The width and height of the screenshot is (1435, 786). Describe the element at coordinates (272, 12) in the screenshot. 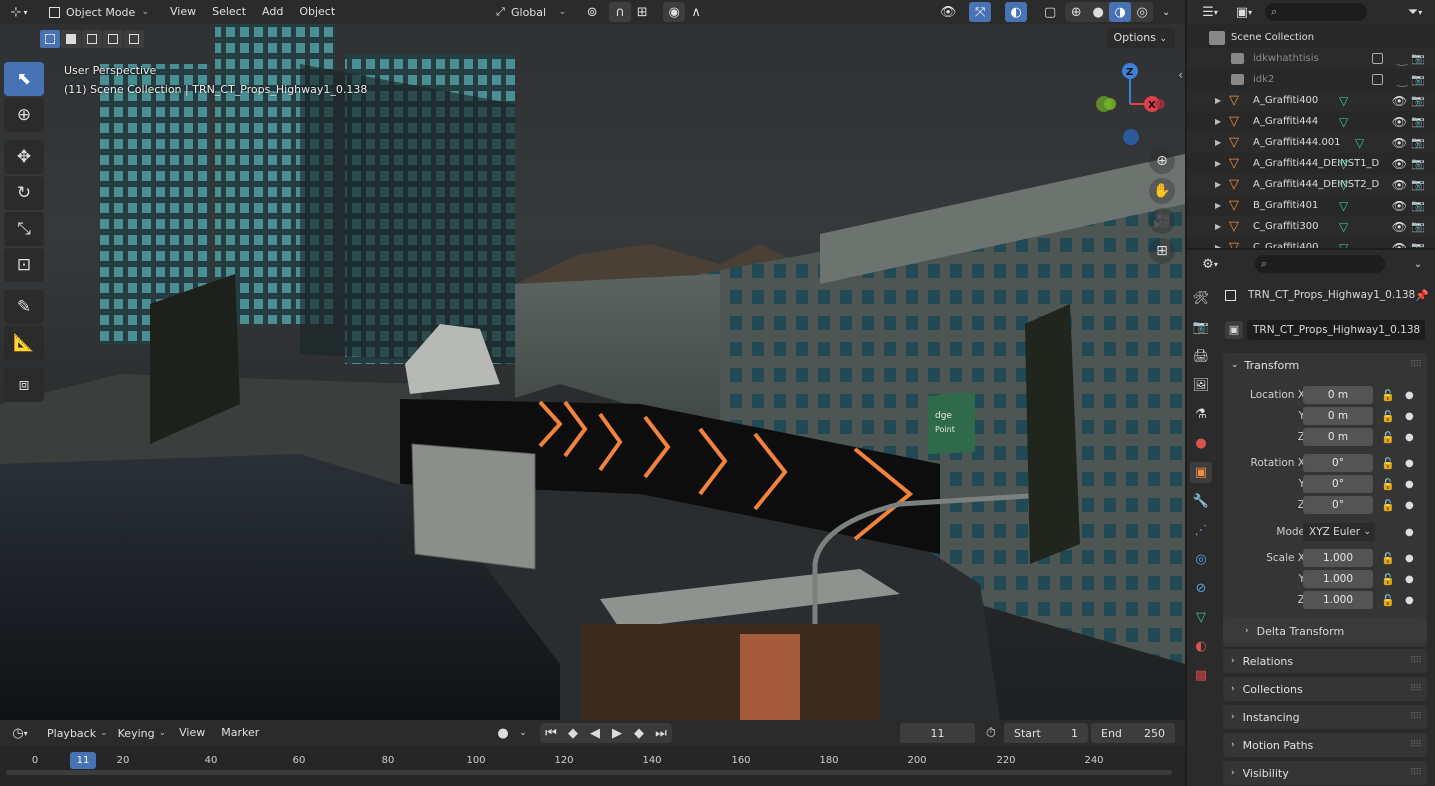

I see `menu-add: Add` at that location.